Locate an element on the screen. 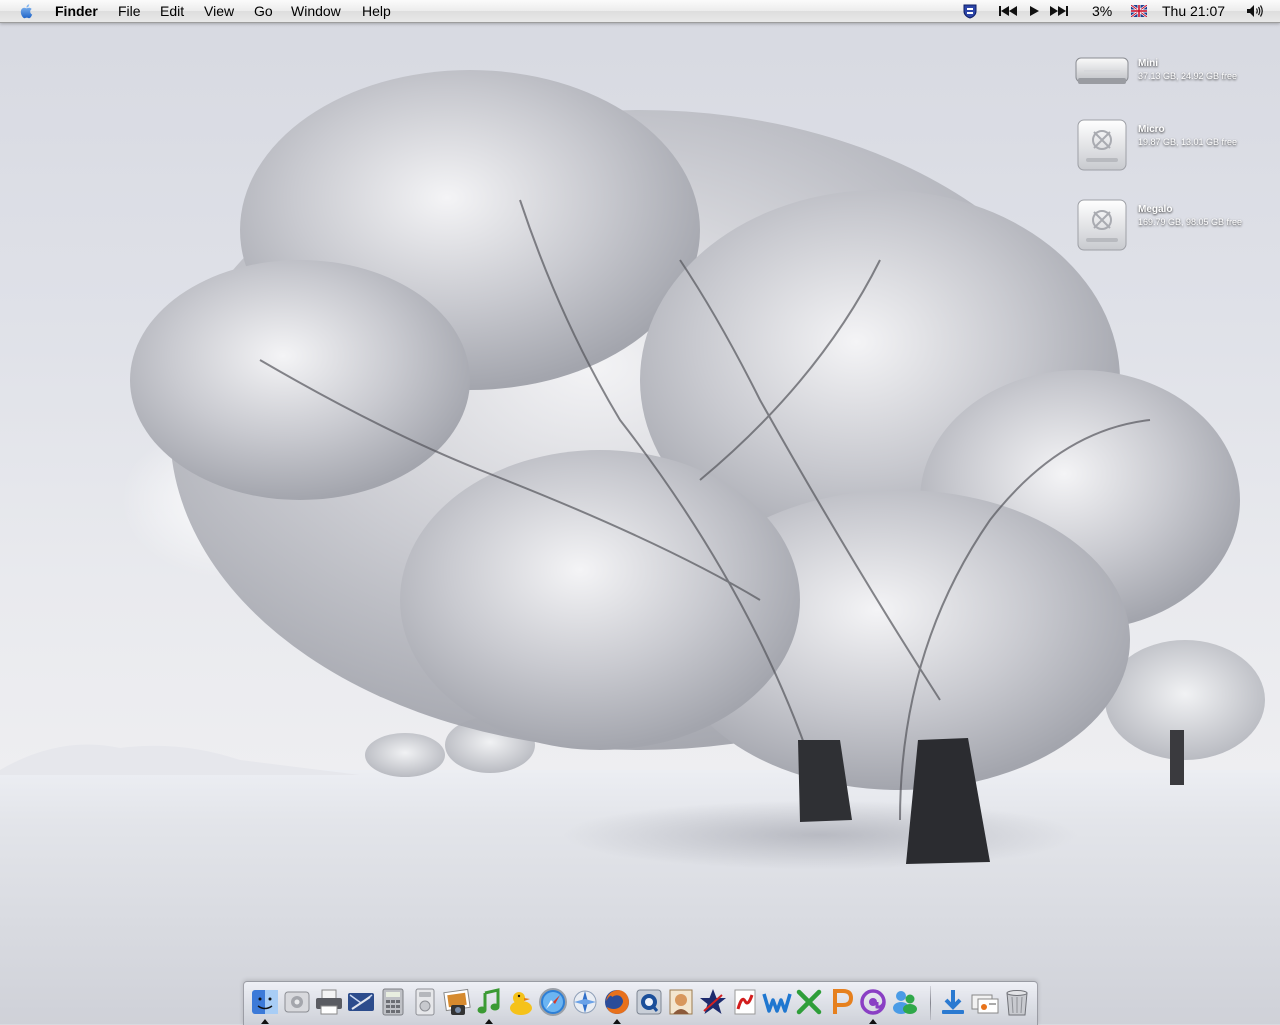  pdf-app-icon is located at coordinates (745, 1002).